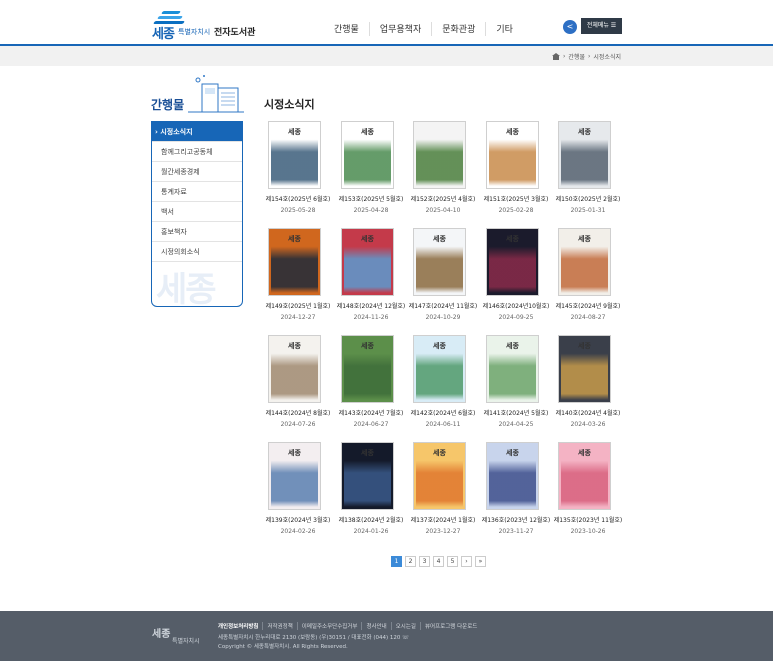  I want to click on main-nav: 간행물 업무용책자 문화관광 기타, so click(423, 29).